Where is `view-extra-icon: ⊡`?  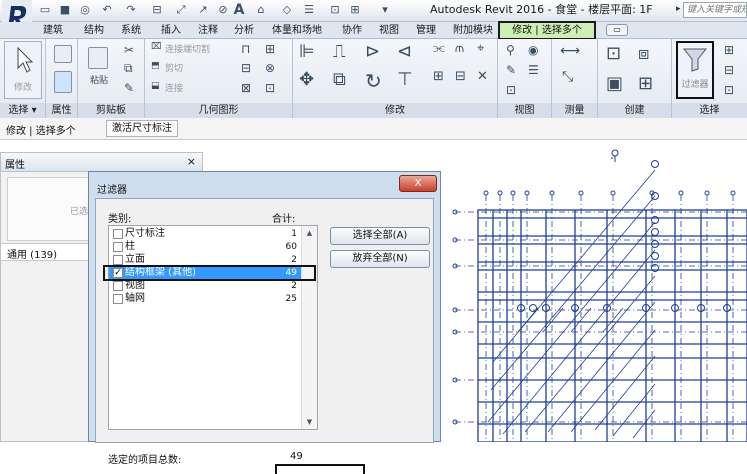
view-extra-icon: ⊡ is located at coordinates (511, 90).